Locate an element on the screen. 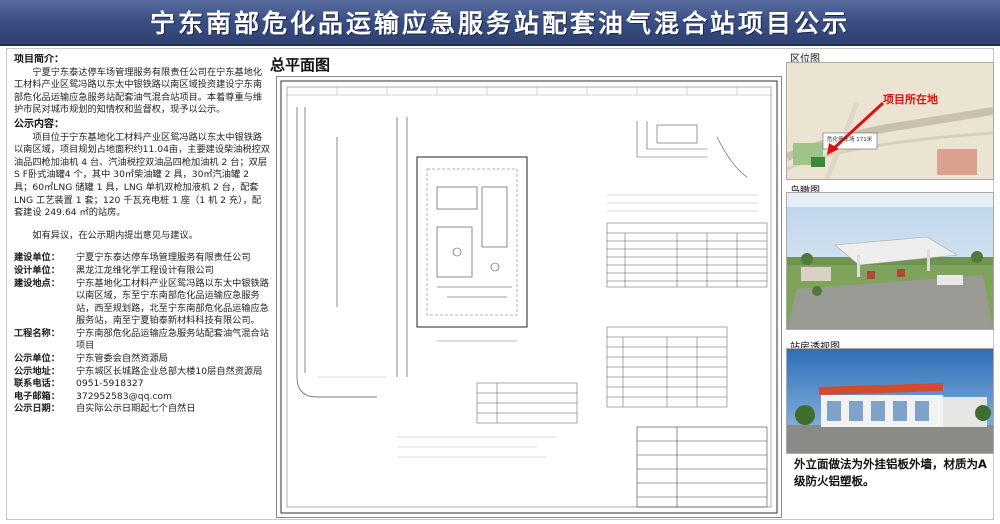  plan-title: 总平面图 is located at coordinates (300, 65).